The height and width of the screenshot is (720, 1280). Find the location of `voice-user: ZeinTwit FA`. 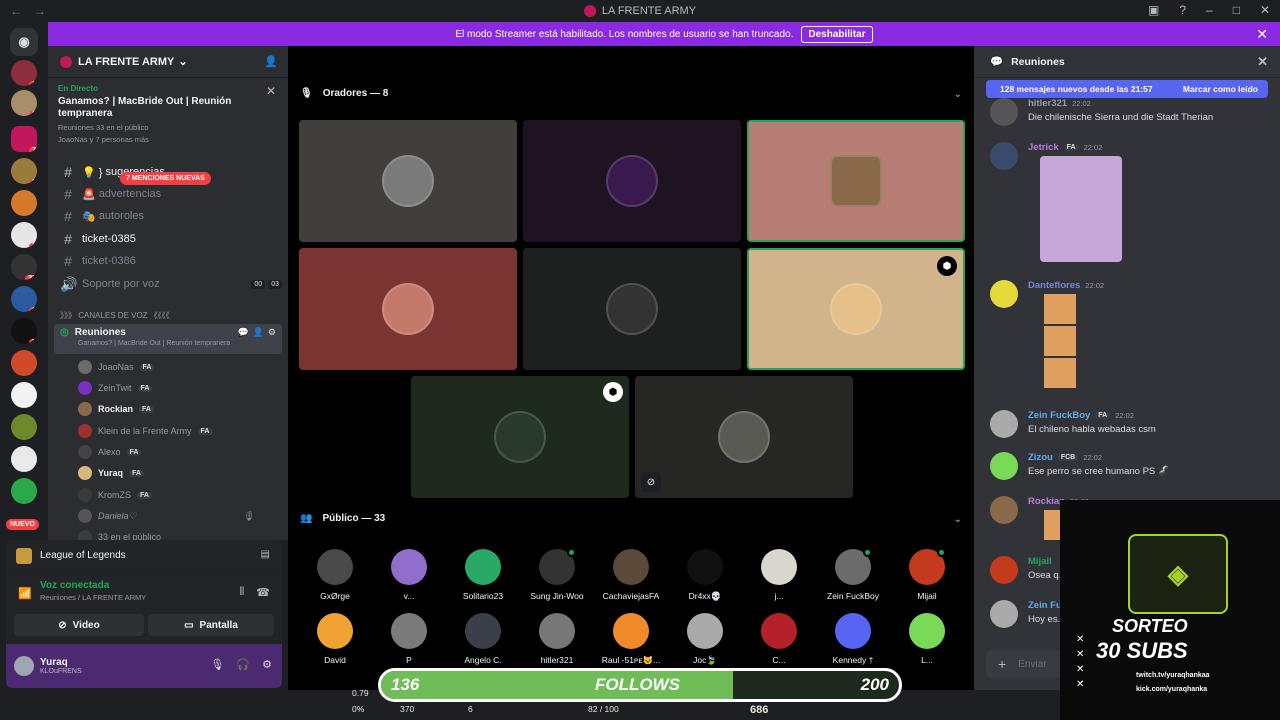

voice-user: ZeinTwit FA is located at coordinates (115, 388).